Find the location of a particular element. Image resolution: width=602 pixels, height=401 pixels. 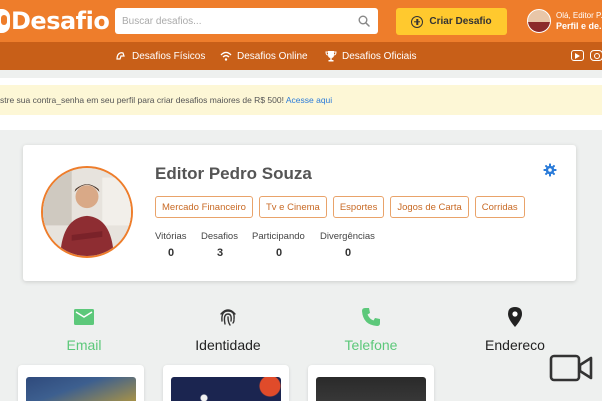

search-input is located at coordinates (235, 21).